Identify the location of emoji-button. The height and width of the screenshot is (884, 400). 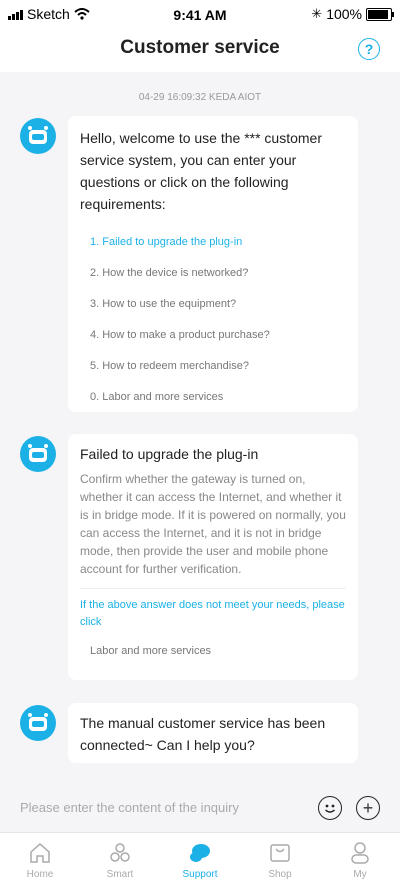
(330, 808).